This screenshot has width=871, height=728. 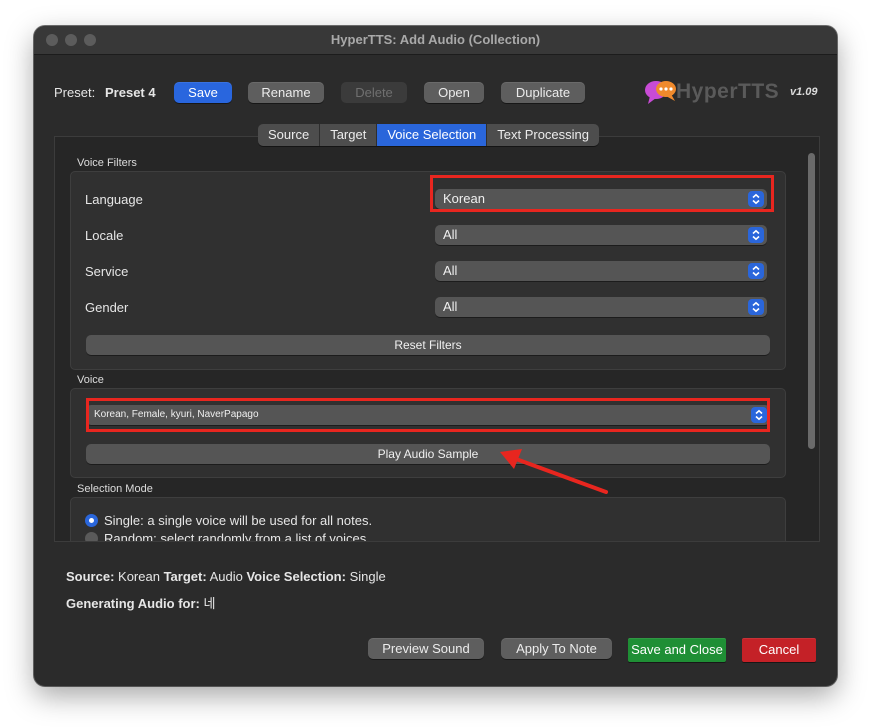 What do you see at coordinates (107, 307) in the screenshot?
I see `gender-label: Gender` at bounding box center [107, 307].